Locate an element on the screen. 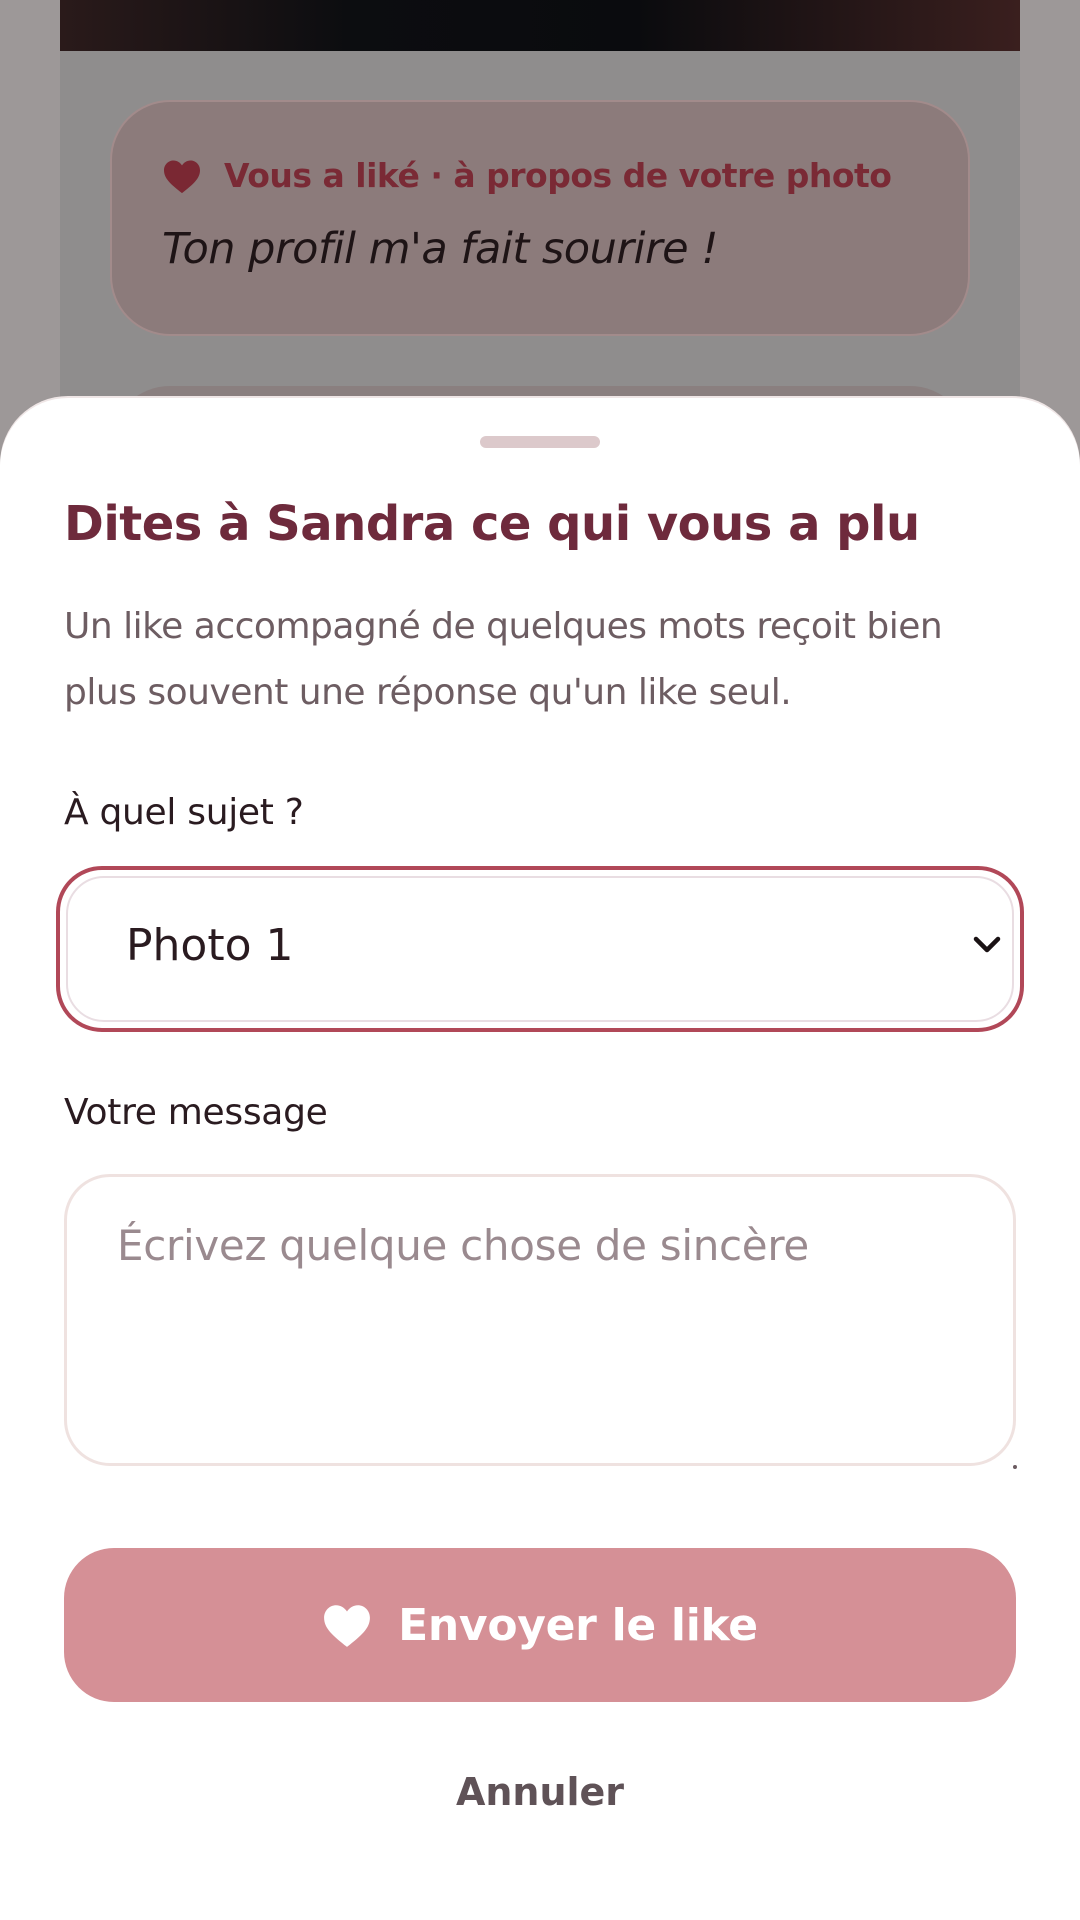 The width and height of the screenshot is (1080, 1920). sheet-title: Dites à Sandra ce qui vous a plu is located at coordinates (492, 524).